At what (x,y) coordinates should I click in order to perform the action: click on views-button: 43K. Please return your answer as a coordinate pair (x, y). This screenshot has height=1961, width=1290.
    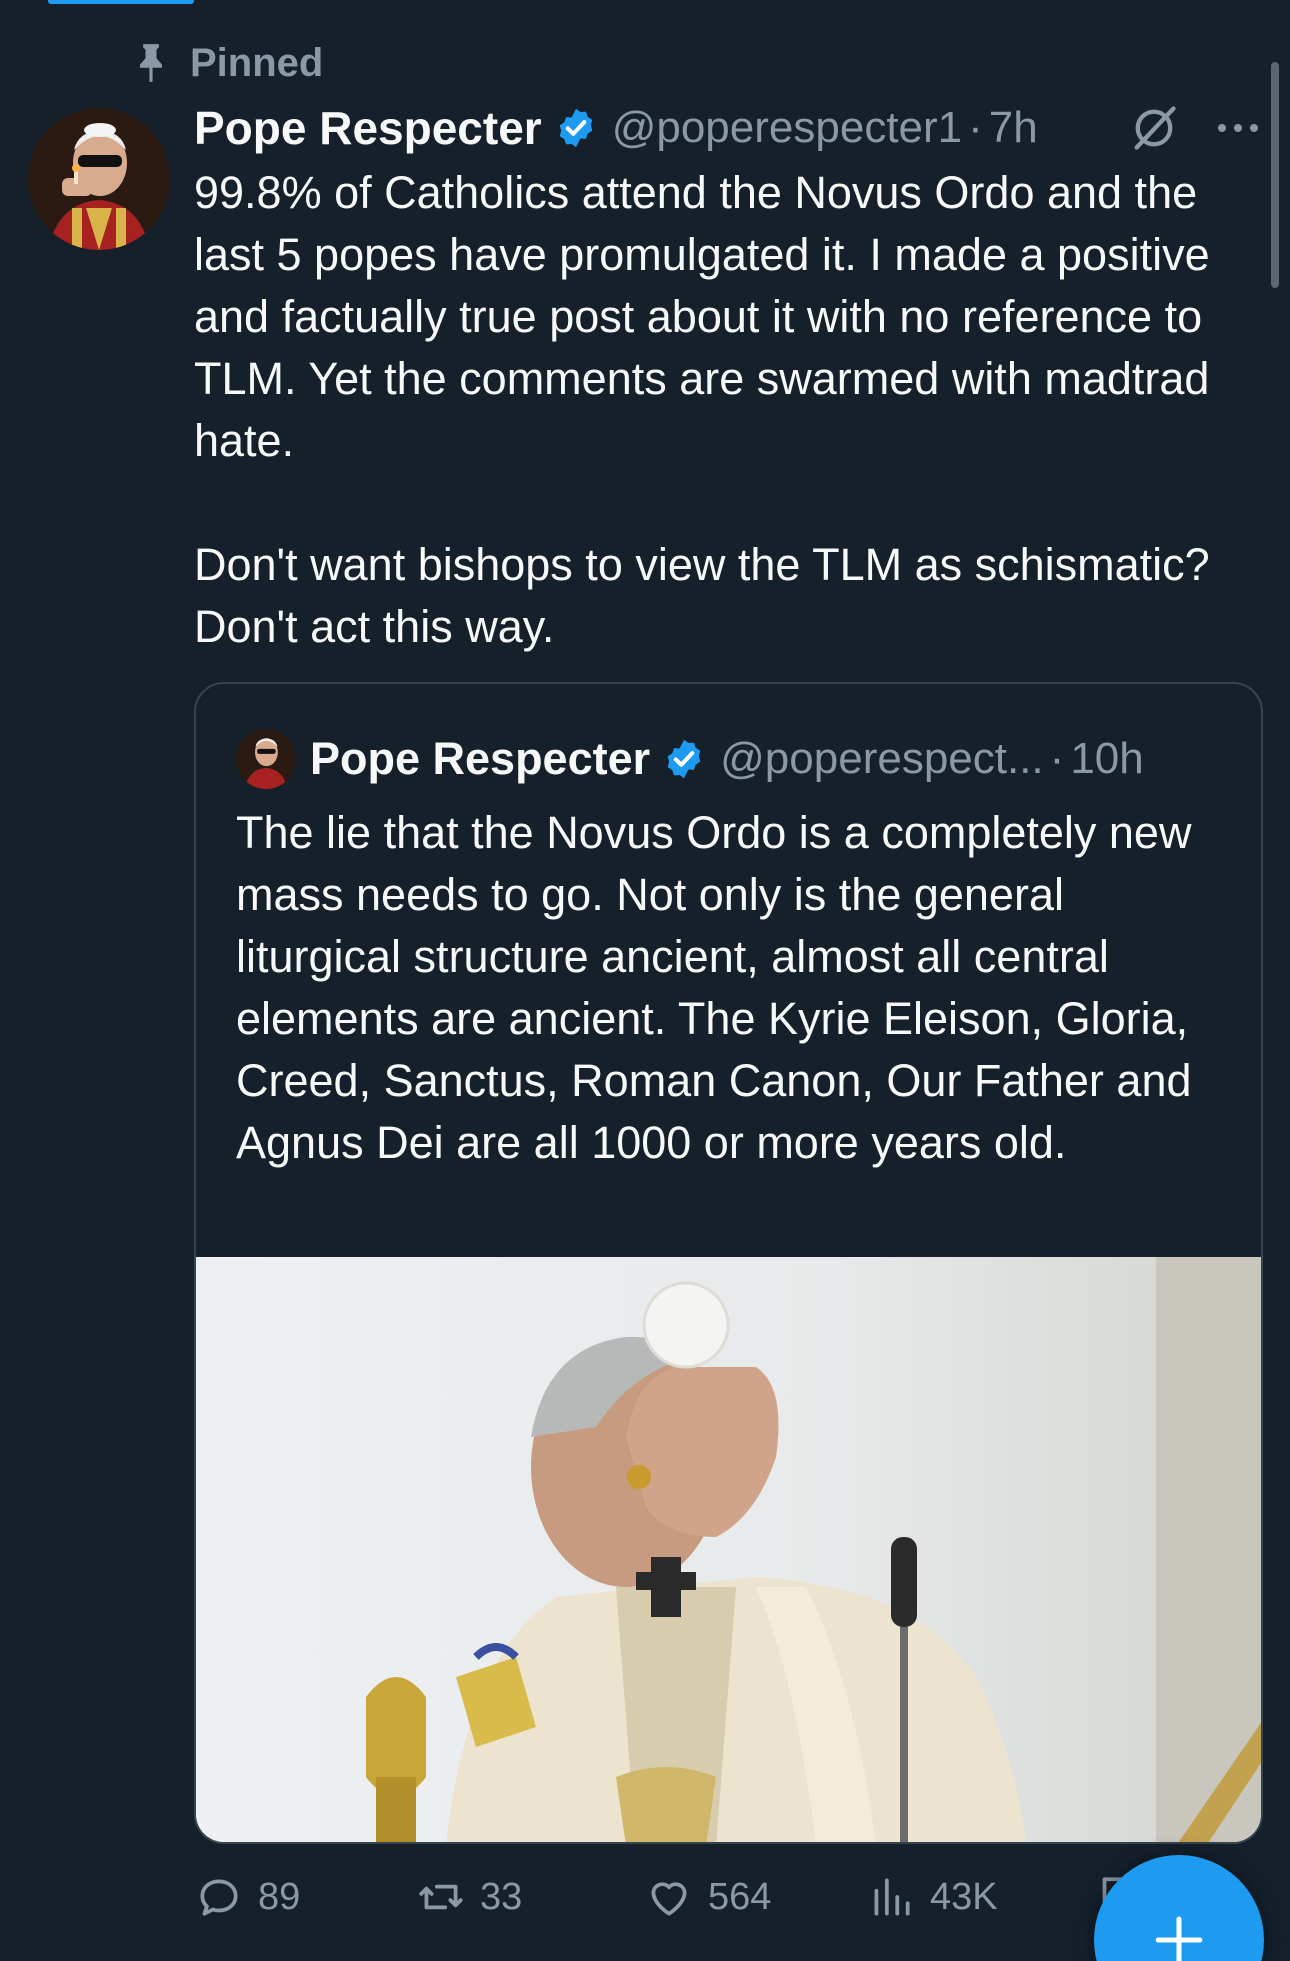
    Looking at the image, I should click on (932, 1897).